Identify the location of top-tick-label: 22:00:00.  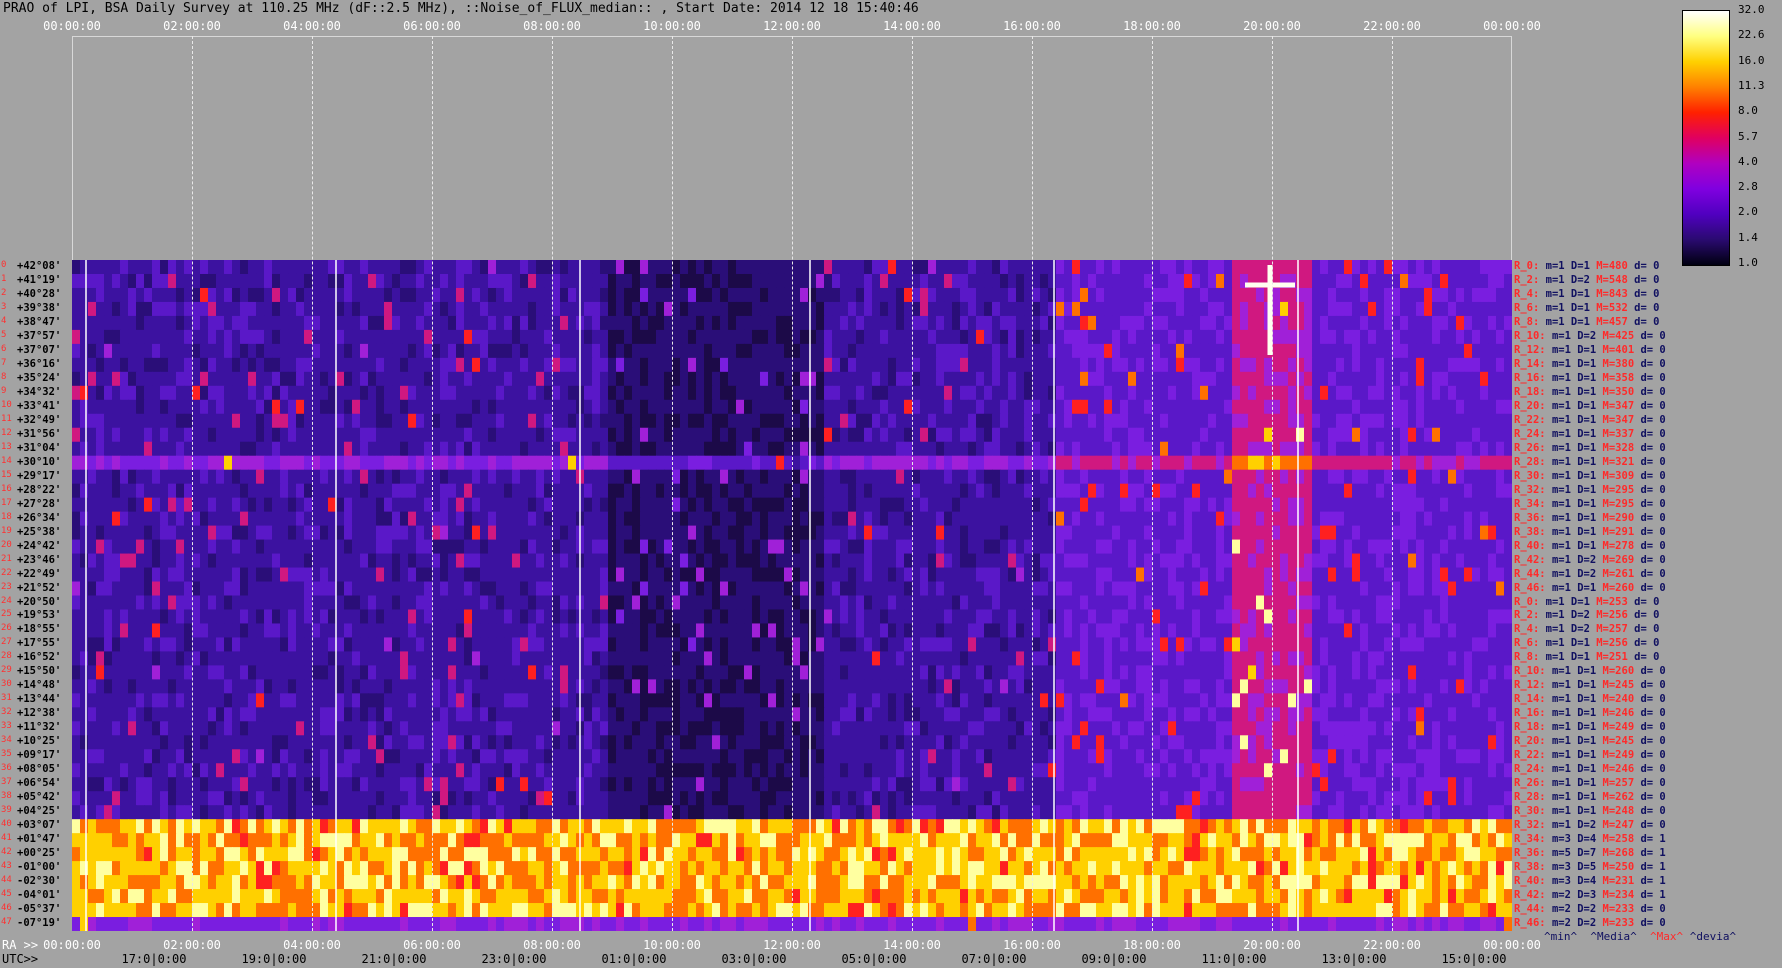
(1392, 26).